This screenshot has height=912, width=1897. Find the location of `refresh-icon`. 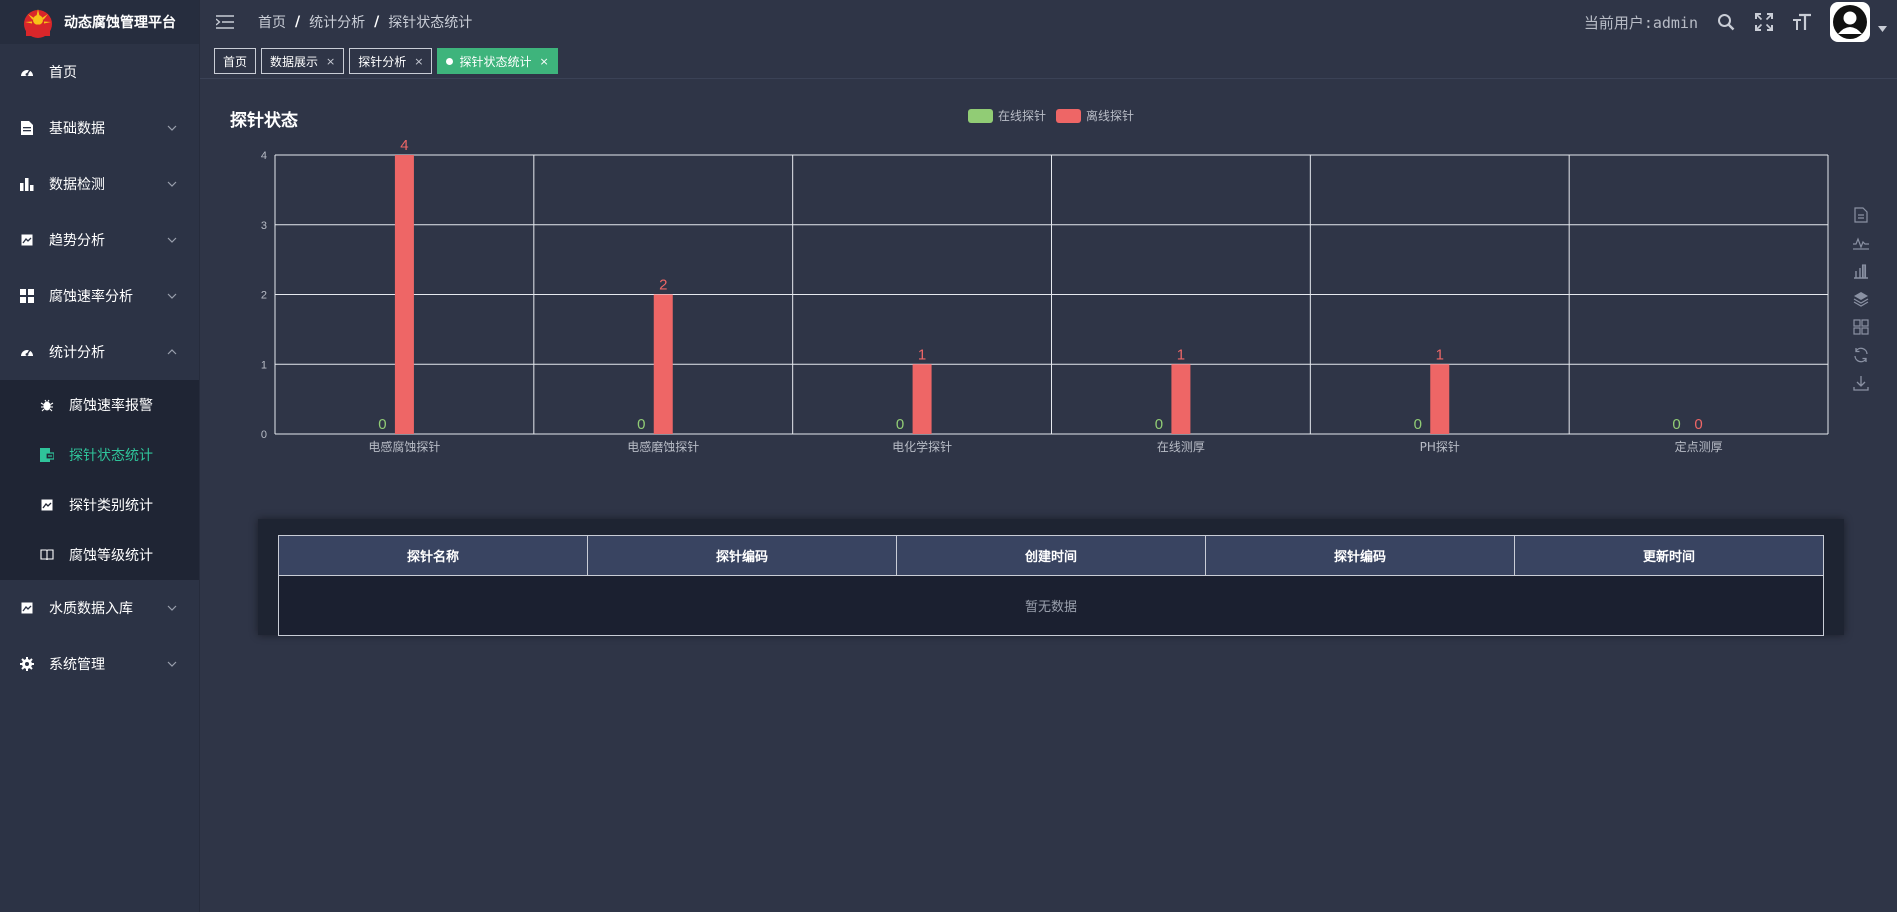

refresh-icon is located at coordinates (1861, 355).